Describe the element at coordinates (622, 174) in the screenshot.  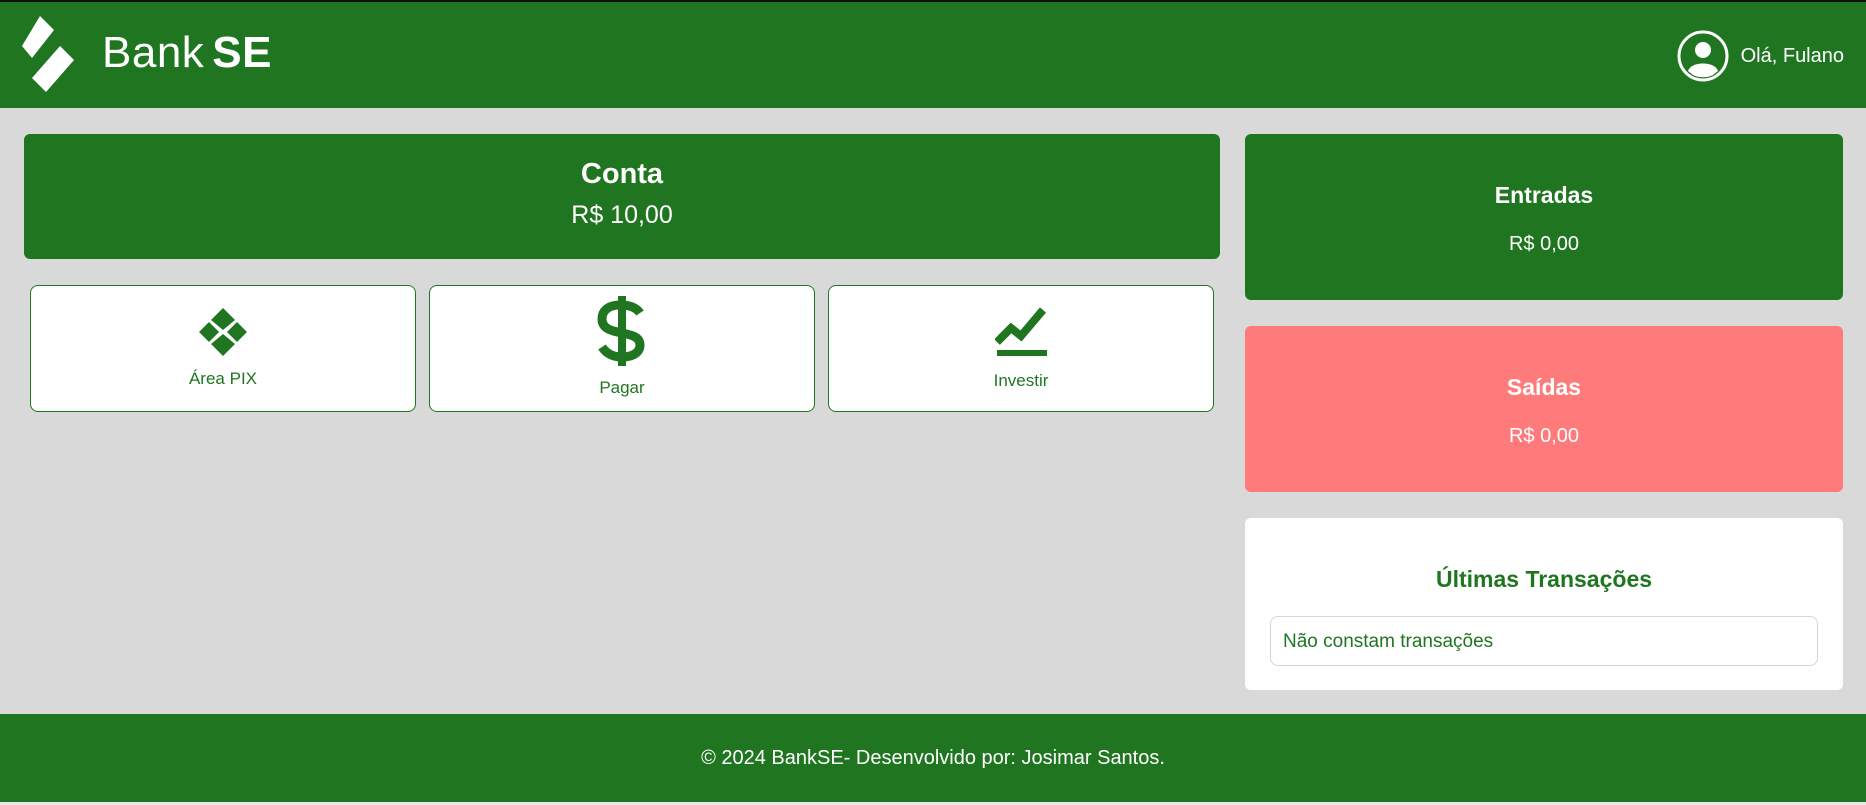
I see `account-title: Conta` at that location.